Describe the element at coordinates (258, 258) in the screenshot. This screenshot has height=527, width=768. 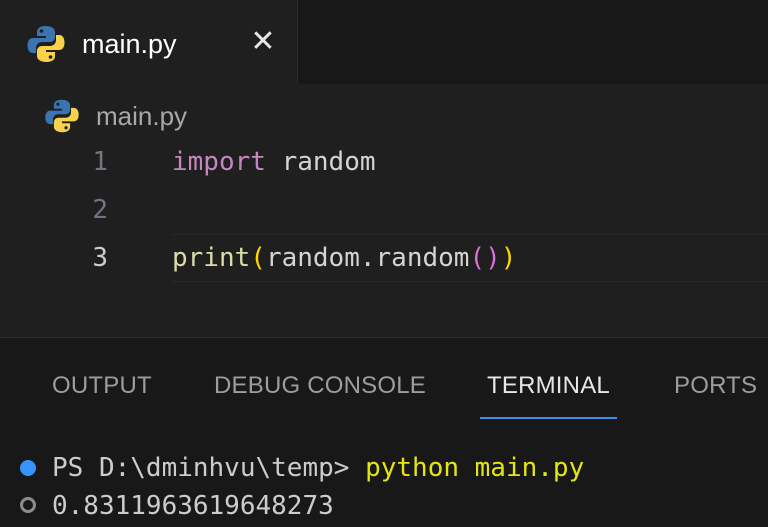
I see `bracket-open: (` at that location.